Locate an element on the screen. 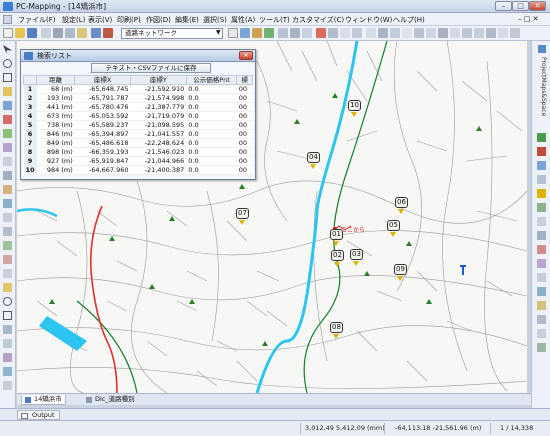  erase-icon is located at coordinates (7, 259).